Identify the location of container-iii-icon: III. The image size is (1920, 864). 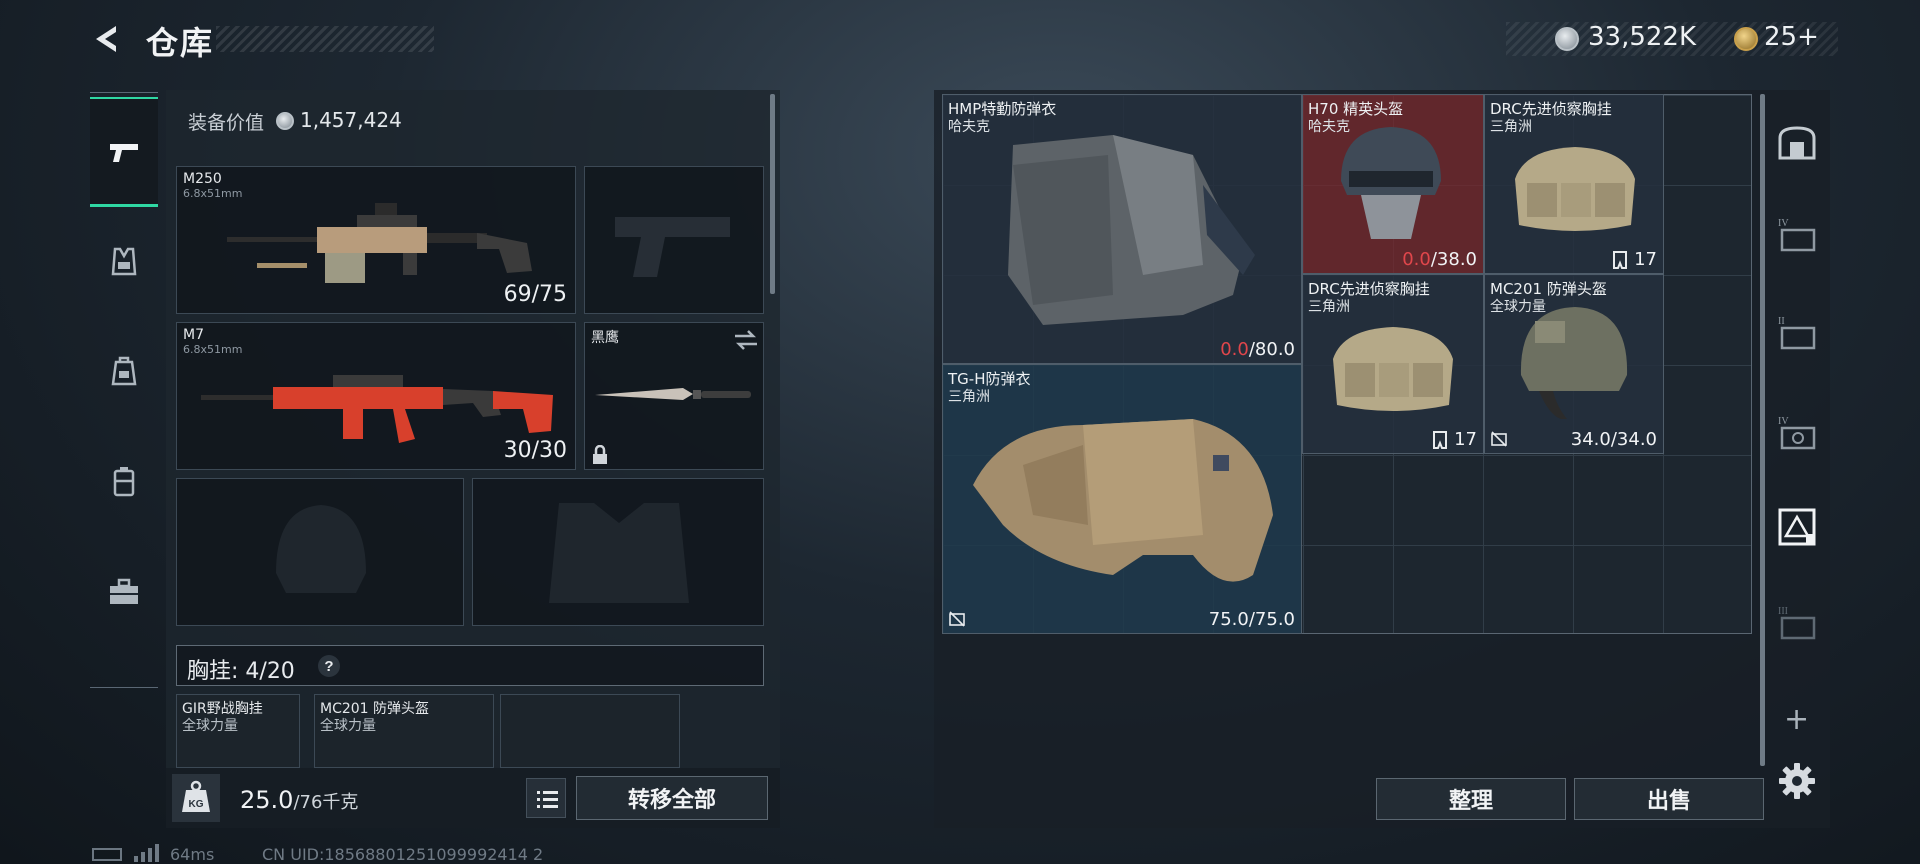
(1797, 623).